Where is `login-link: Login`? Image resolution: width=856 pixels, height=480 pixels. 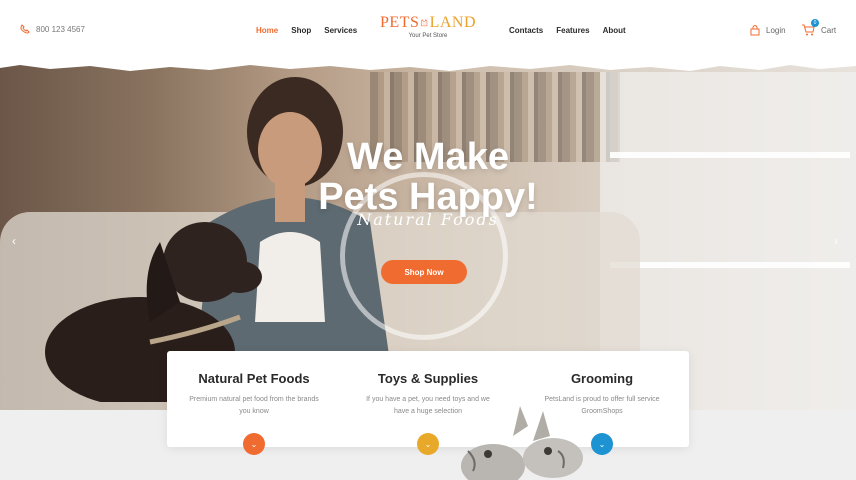 login-link: Login is located at coordinates (768, 30).